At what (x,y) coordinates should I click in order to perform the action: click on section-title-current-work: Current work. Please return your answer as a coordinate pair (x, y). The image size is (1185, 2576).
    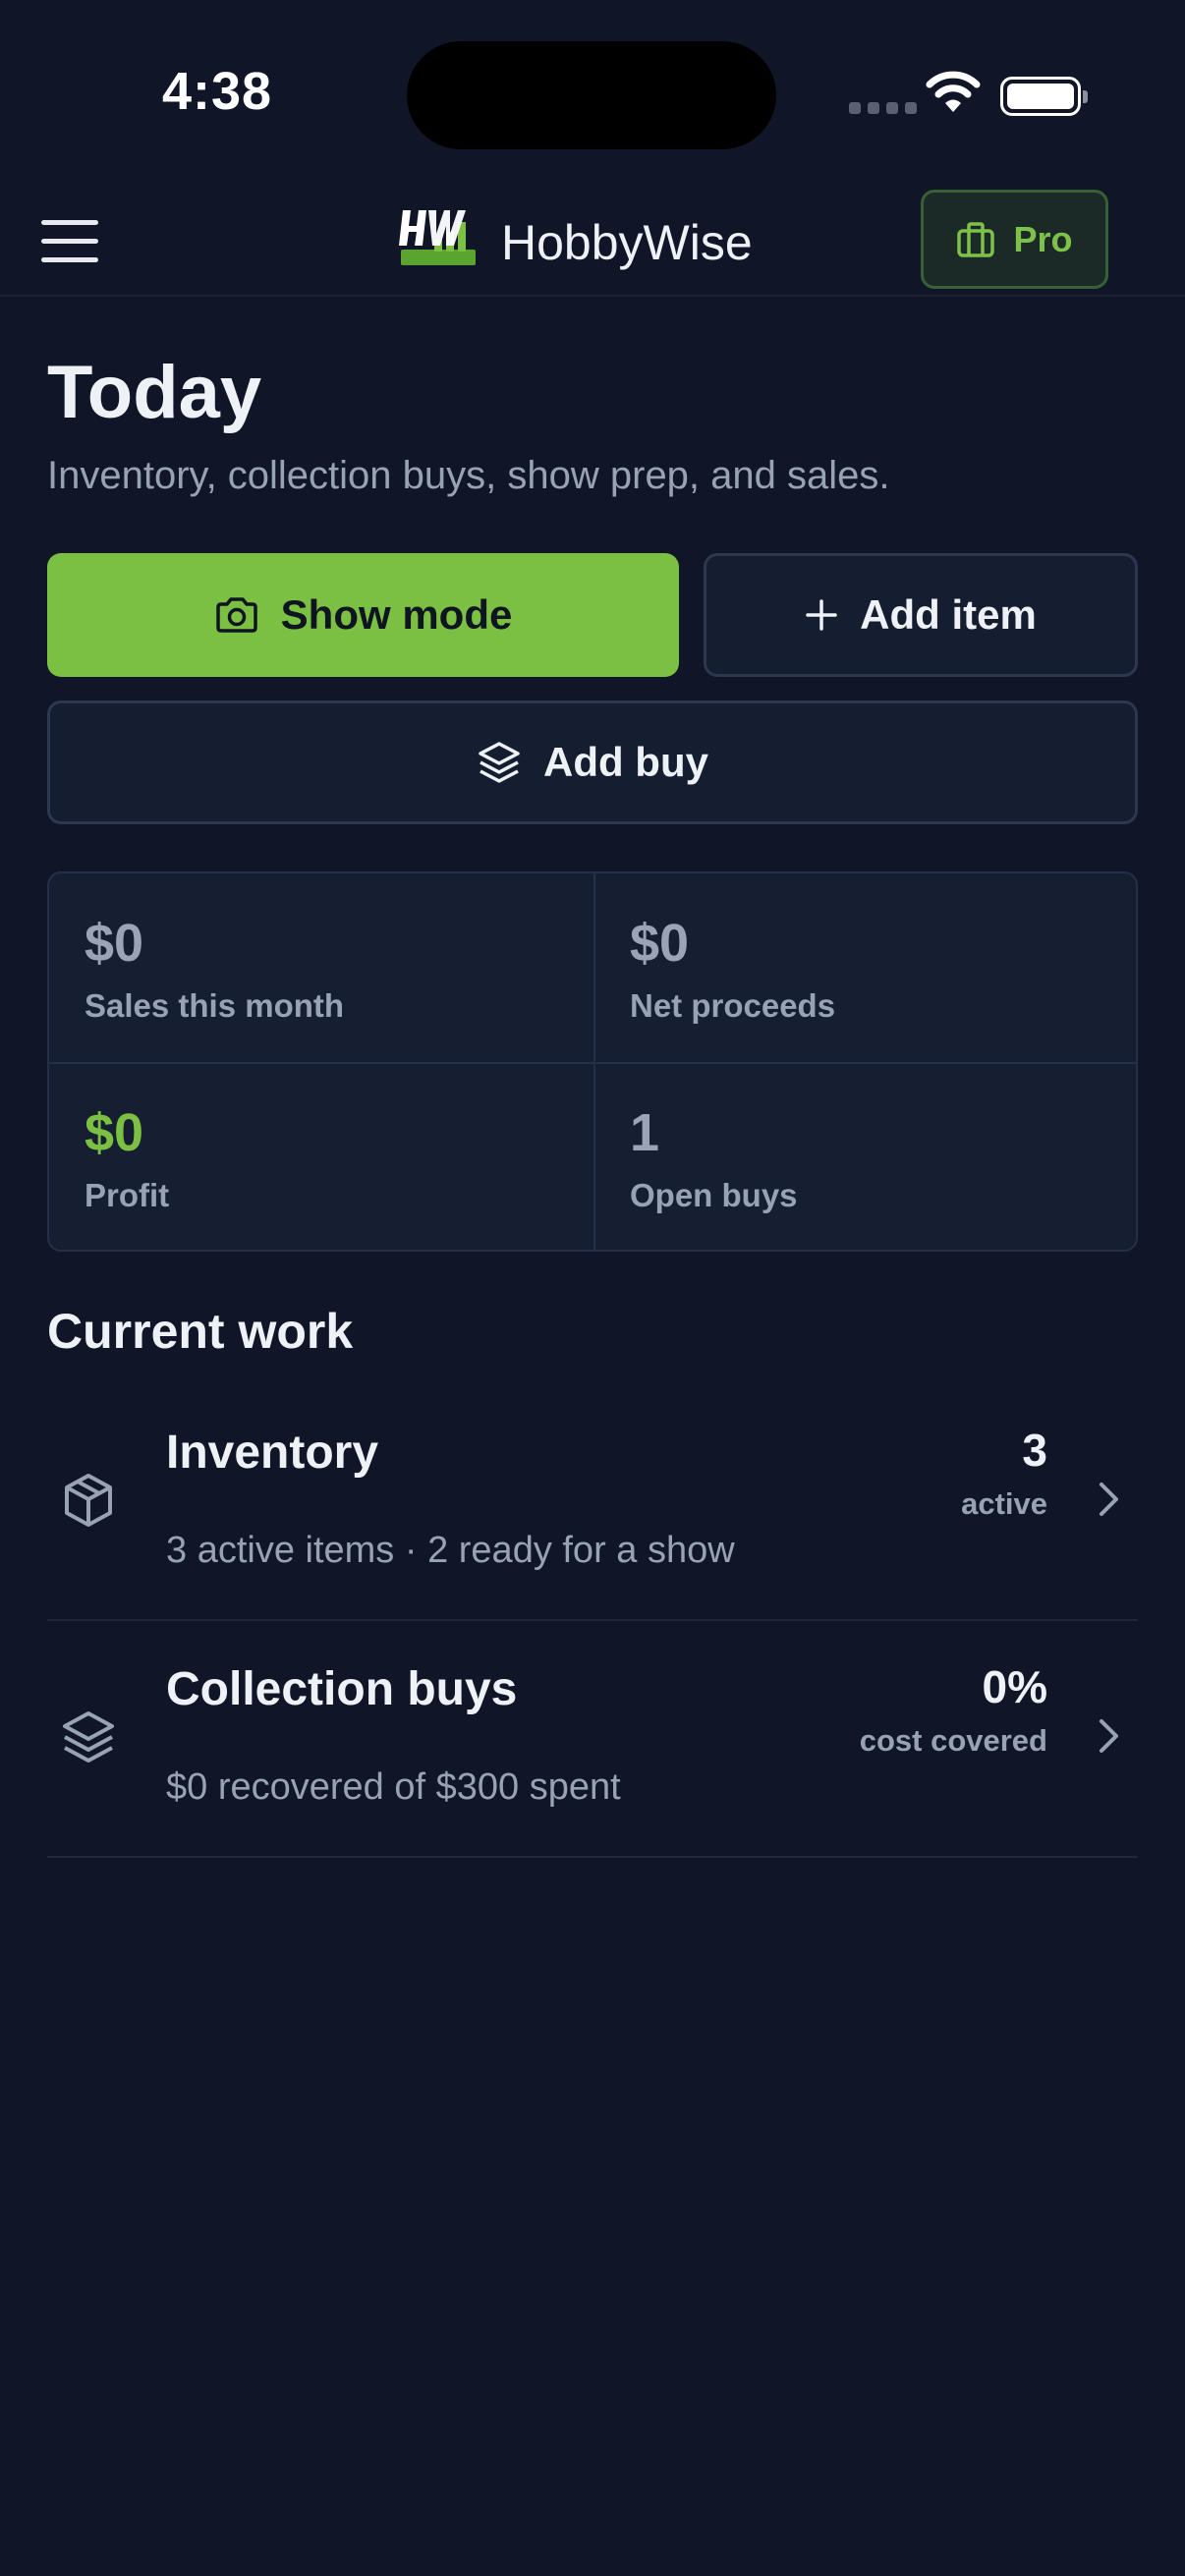
    Looking at the image, I should click on (200, 1331).